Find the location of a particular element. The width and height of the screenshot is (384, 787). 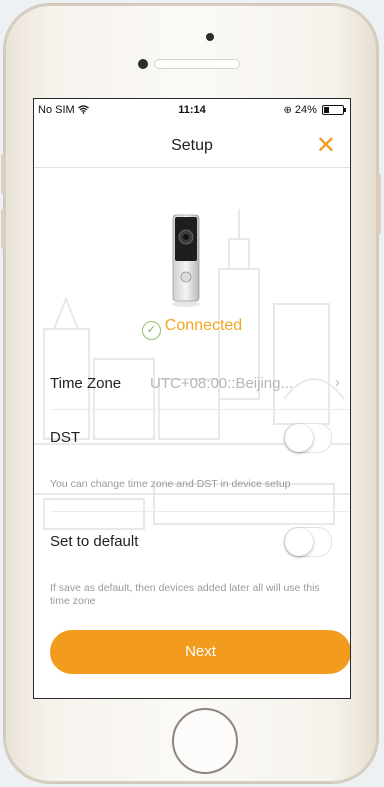

nav-divider is located at coordinates (192, 167).